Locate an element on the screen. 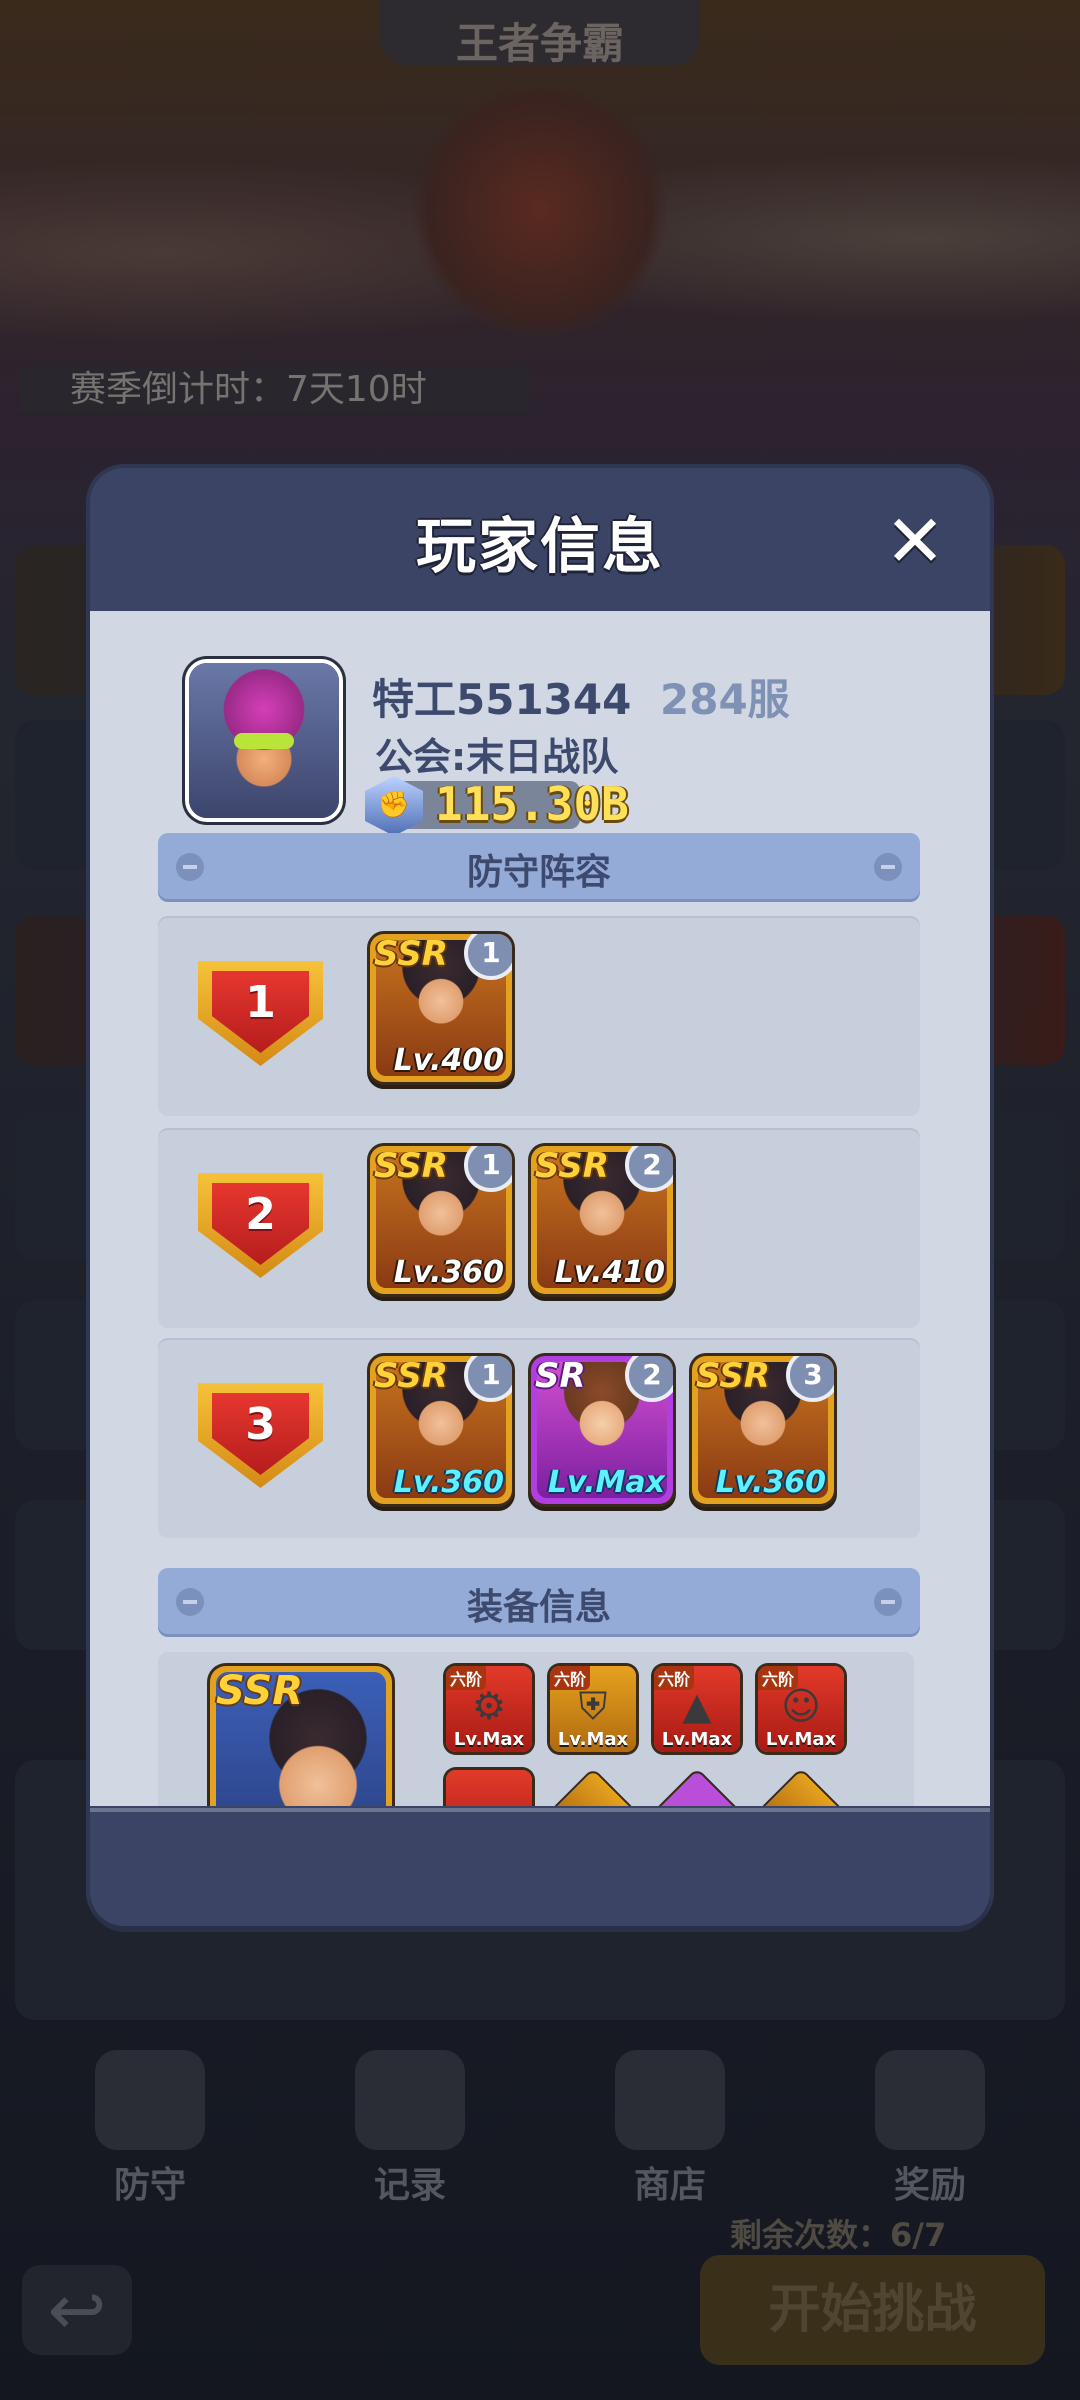 The height and width of the screenshot is (2400, 1080). player-guild: 公会:末日战队 is located at coordinates (497, 757).